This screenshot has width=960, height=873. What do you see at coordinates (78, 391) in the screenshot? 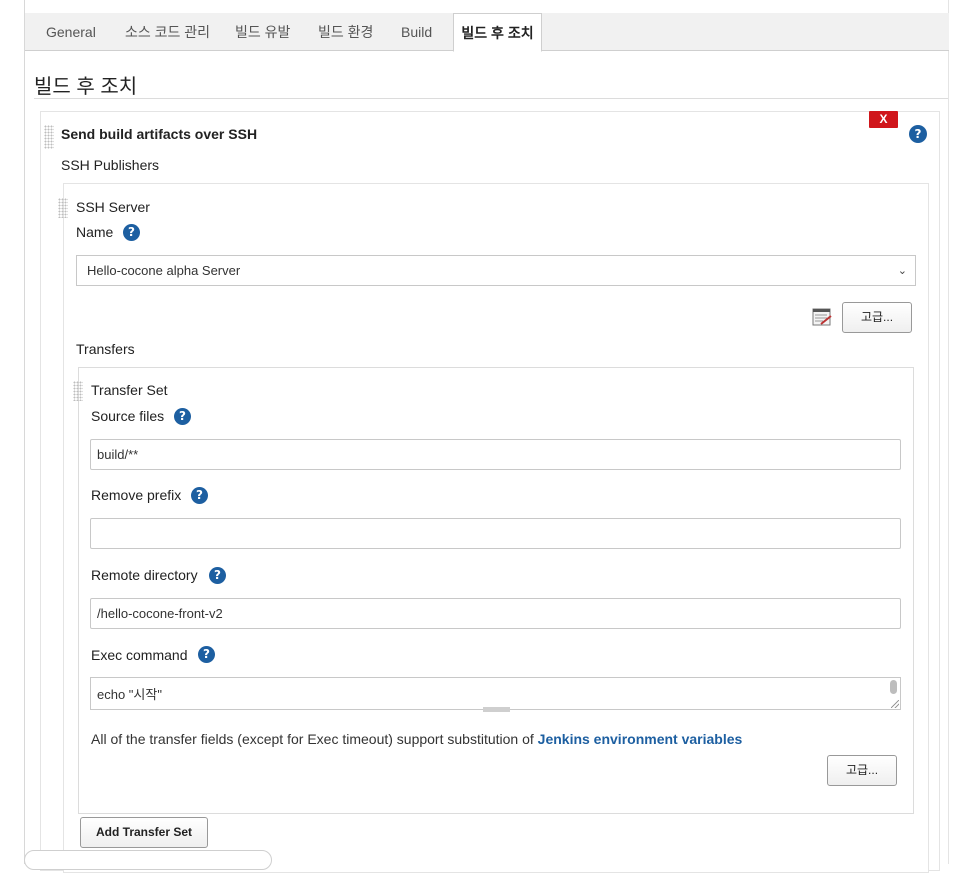
I see `transfer-set-drag-handle` at bounding box center [78, 391].